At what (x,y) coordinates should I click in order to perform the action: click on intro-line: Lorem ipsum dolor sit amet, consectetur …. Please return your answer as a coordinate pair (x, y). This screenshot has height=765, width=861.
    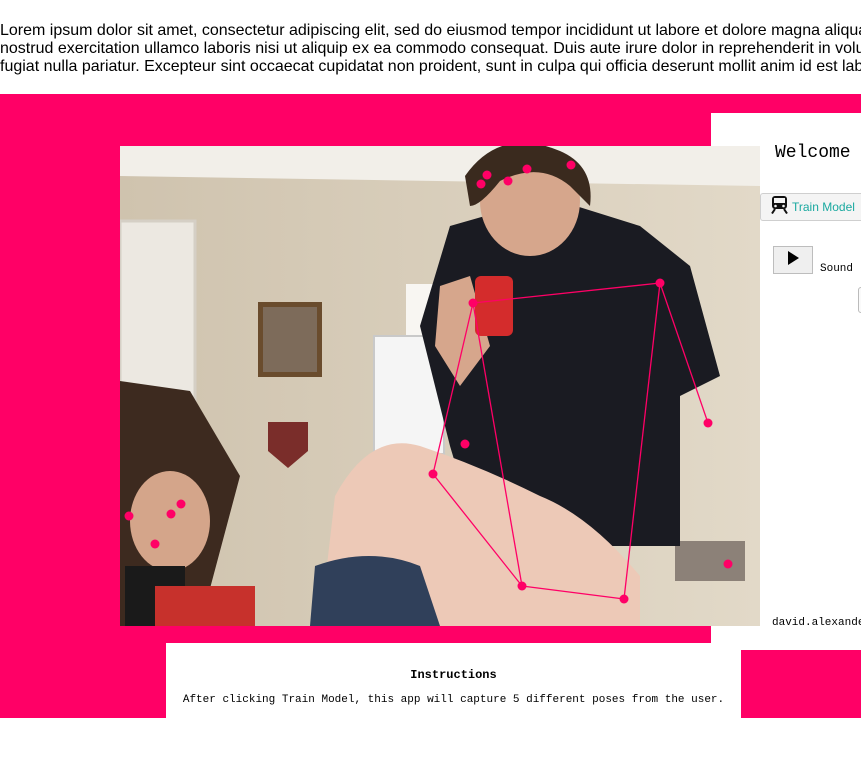
    Looking at the image, I should click on (430, 30).